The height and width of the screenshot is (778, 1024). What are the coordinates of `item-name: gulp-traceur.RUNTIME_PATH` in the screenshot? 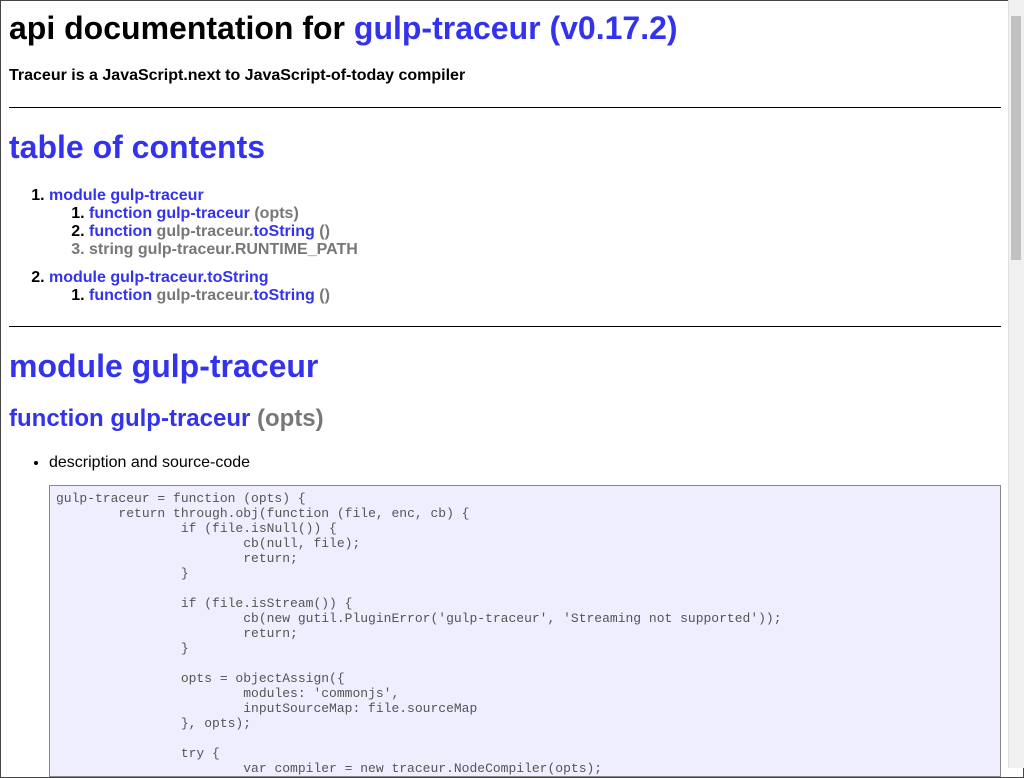 It's located at (247, 249).